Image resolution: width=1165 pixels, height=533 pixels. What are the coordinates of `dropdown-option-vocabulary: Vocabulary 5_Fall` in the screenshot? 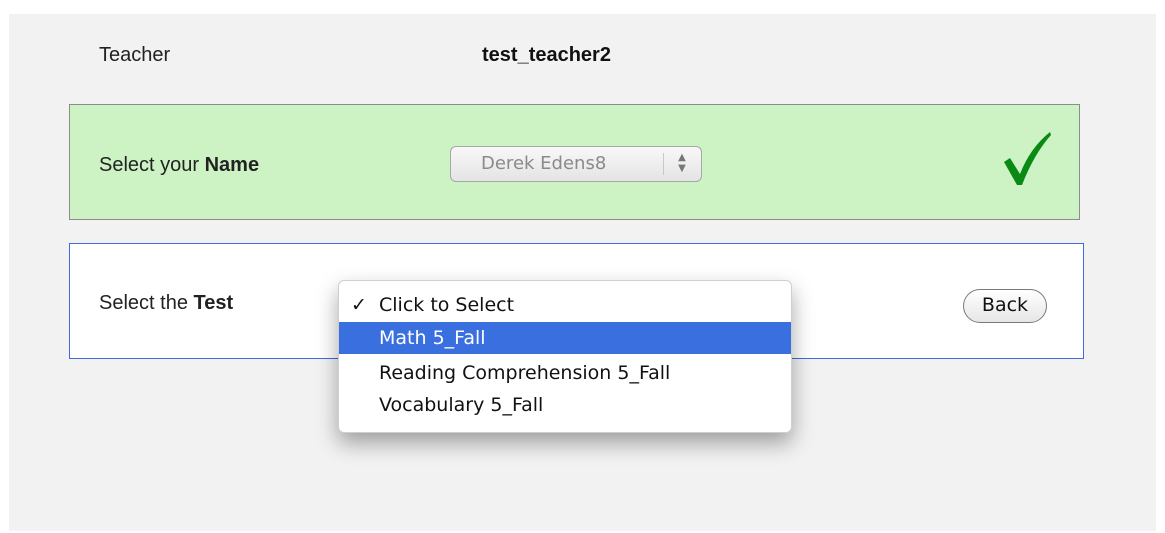 It's located at (565, 405).